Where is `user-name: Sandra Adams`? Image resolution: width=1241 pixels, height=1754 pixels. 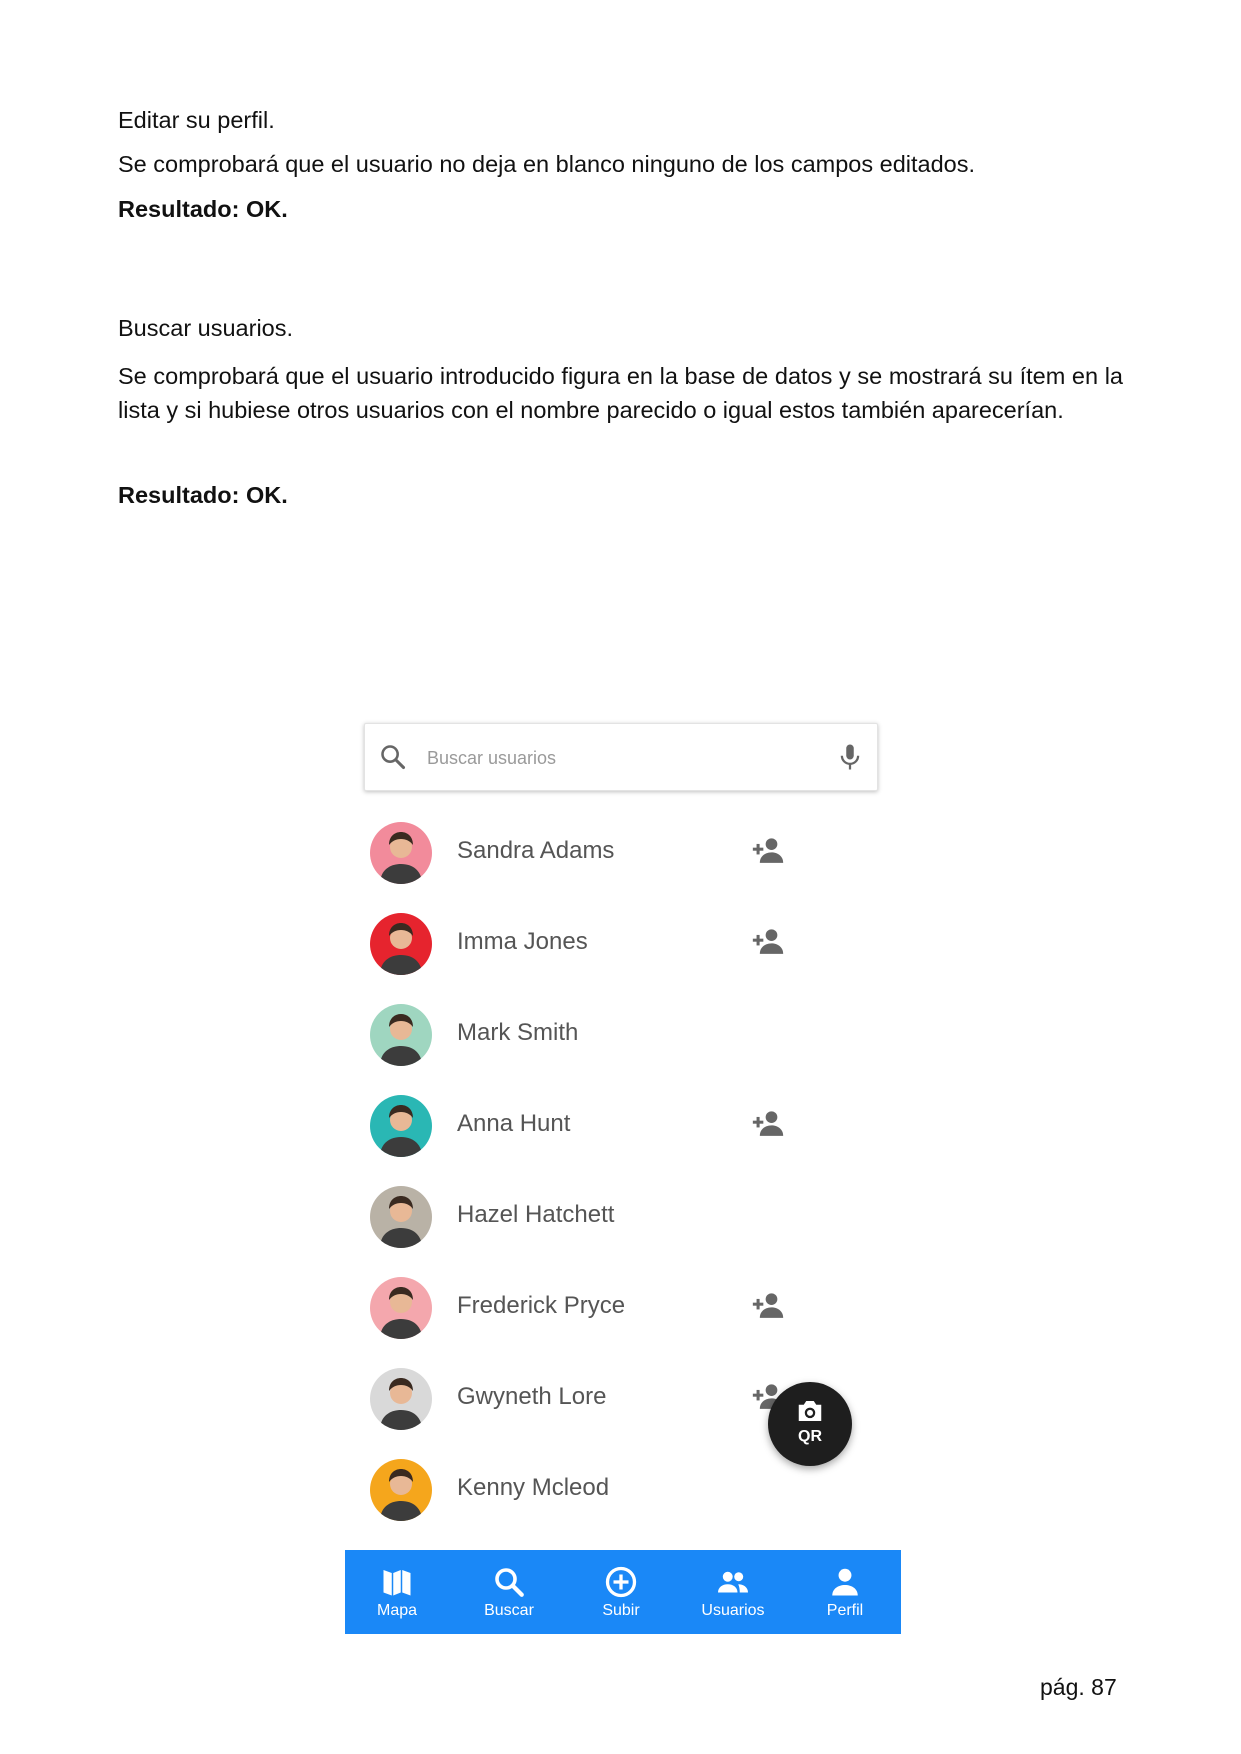 user-name: Sandra Adams is located at coordinates (536, 850).